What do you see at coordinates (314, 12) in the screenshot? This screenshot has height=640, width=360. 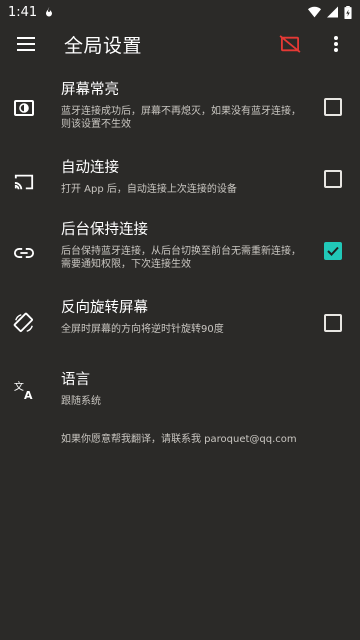 I see `wifi-icon` at bounding box center [314, 12].